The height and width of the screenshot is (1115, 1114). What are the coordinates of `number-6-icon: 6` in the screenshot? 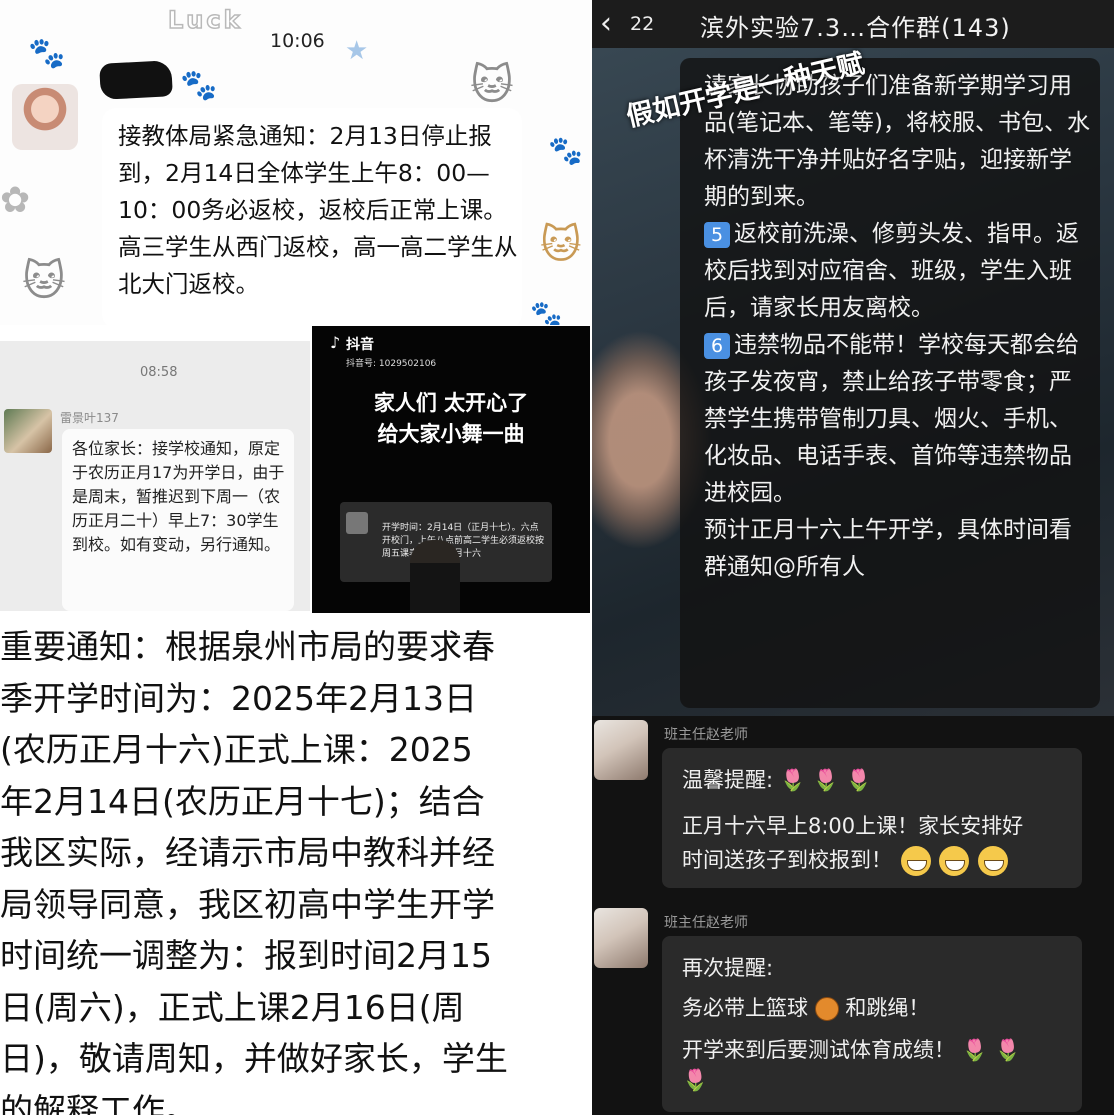 It's located at (717, 346).